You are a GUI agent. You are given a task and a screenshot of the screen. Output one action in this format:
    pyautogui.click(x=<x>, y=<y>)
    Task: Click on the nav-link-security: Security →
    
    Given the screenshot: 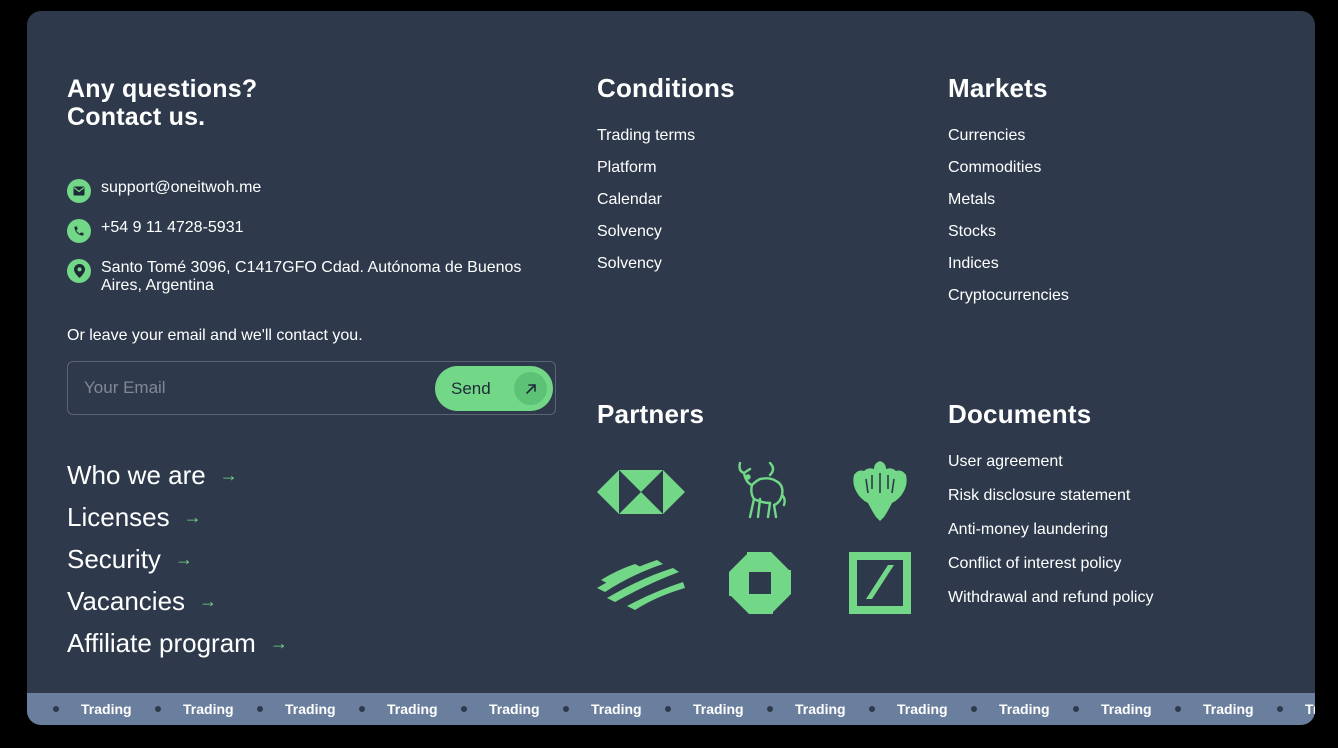 What is the action you would take?
    pyautogui.click(x=177, y=559)
    